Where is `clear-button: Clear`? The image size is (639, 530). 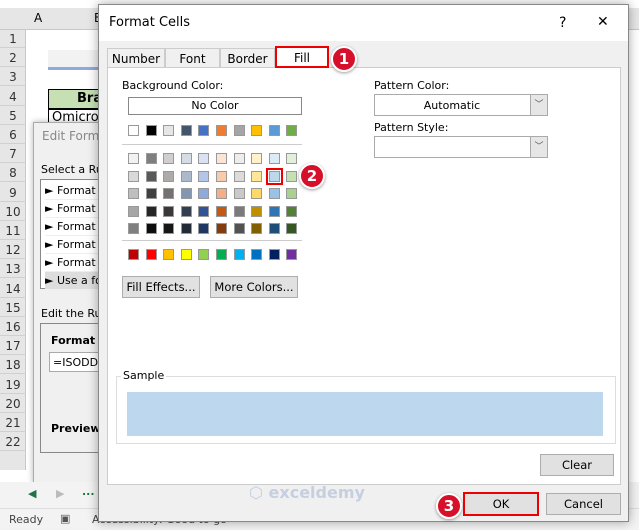 clear-button: Clear is located at coordinates (577, 465).